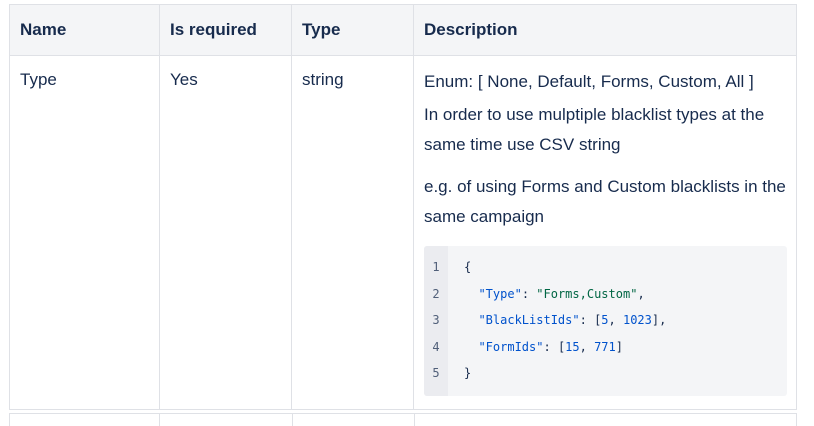  What do you see at coordinates (436, 346) in the screenshot?
I see `line-number: 4` at bounding box center [436, 346].